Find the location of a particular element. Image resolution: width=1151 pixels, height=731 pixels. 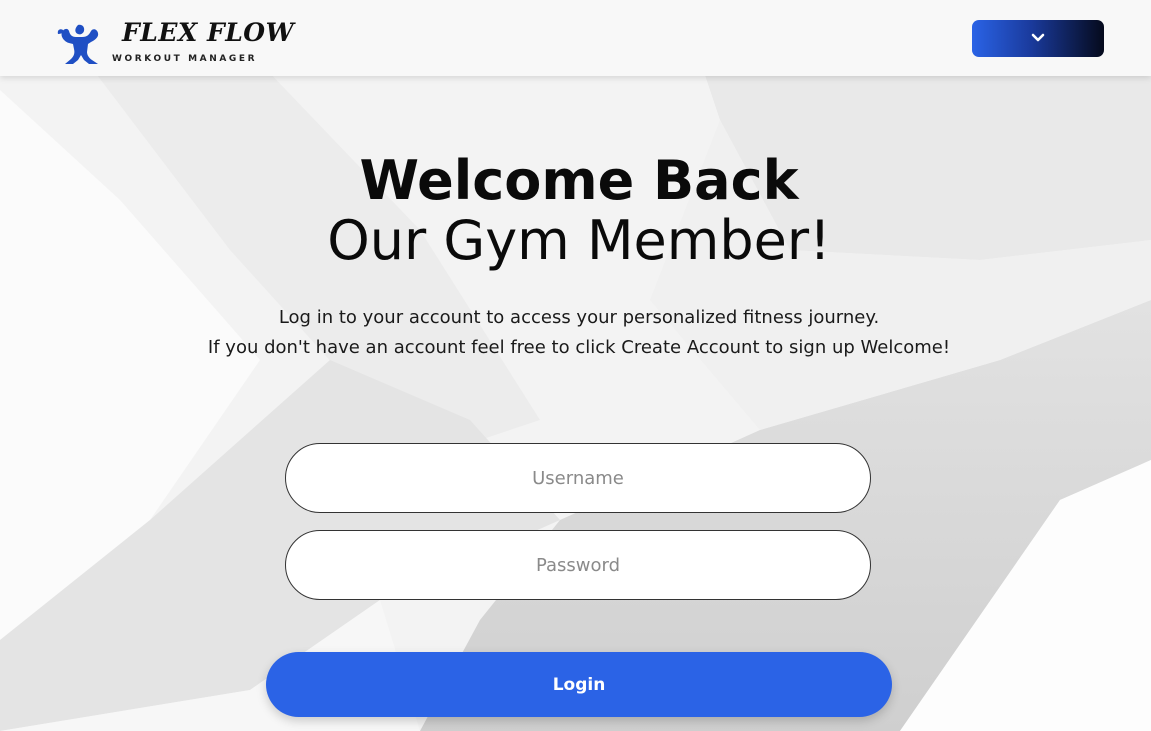

chevron-down-icon is located at coordinates (1038, 37).